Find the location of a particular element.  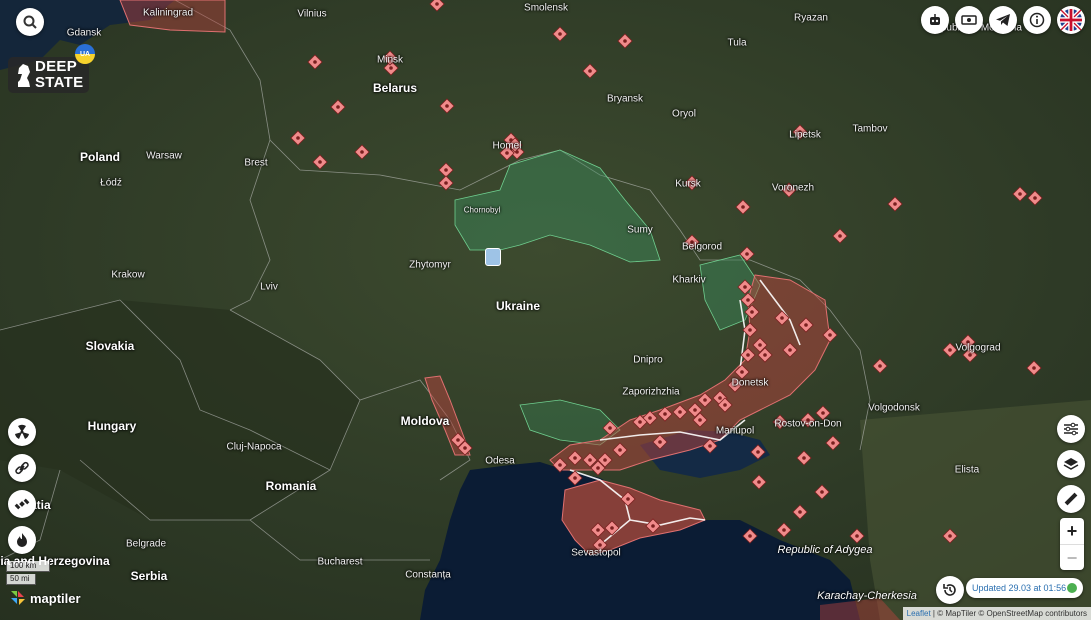

radiation-icon is located at coordinates (22, 431).